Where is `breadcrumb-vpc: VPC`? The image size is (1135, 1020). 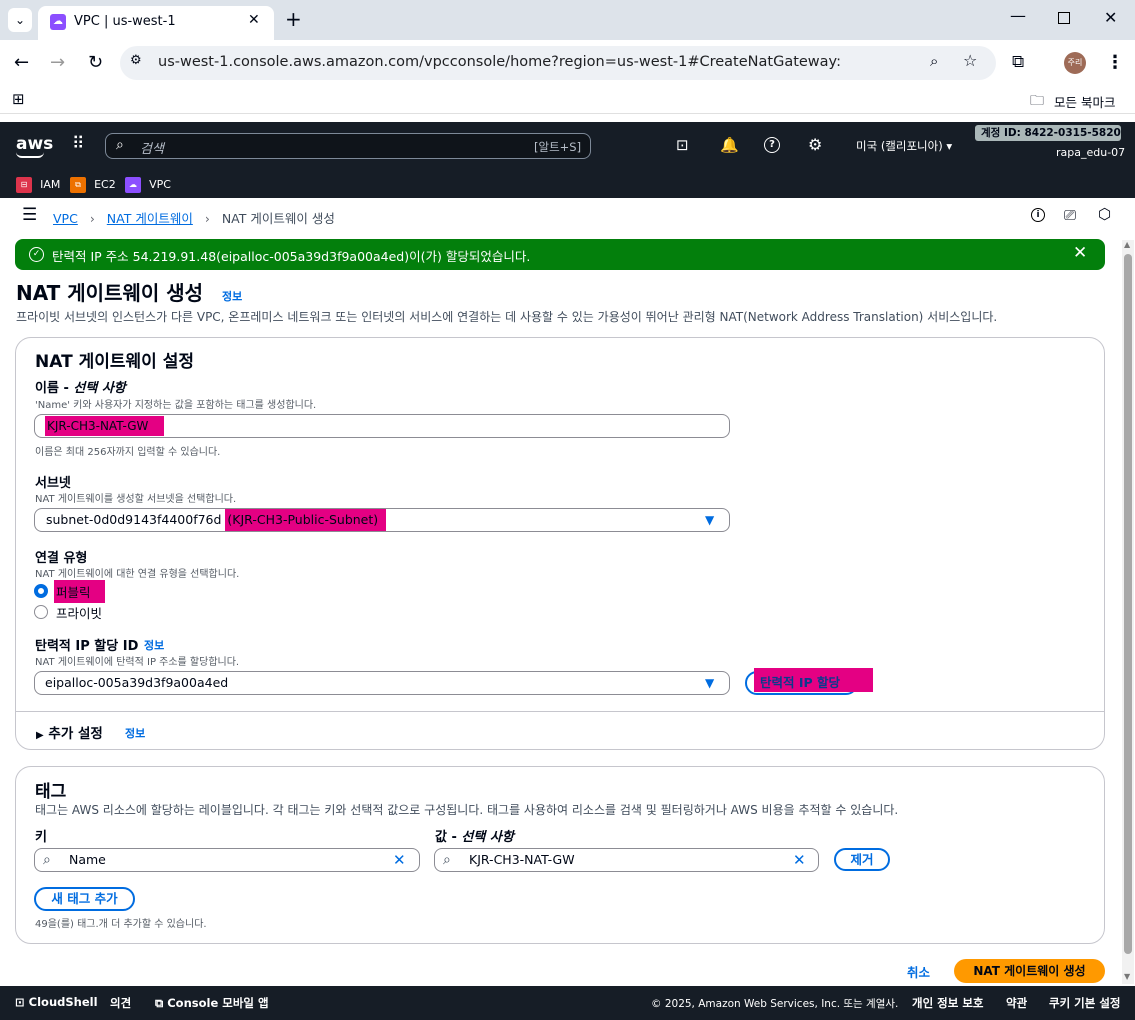 breadcrumb-vpc: VPC is located at coordinates (65, 218).